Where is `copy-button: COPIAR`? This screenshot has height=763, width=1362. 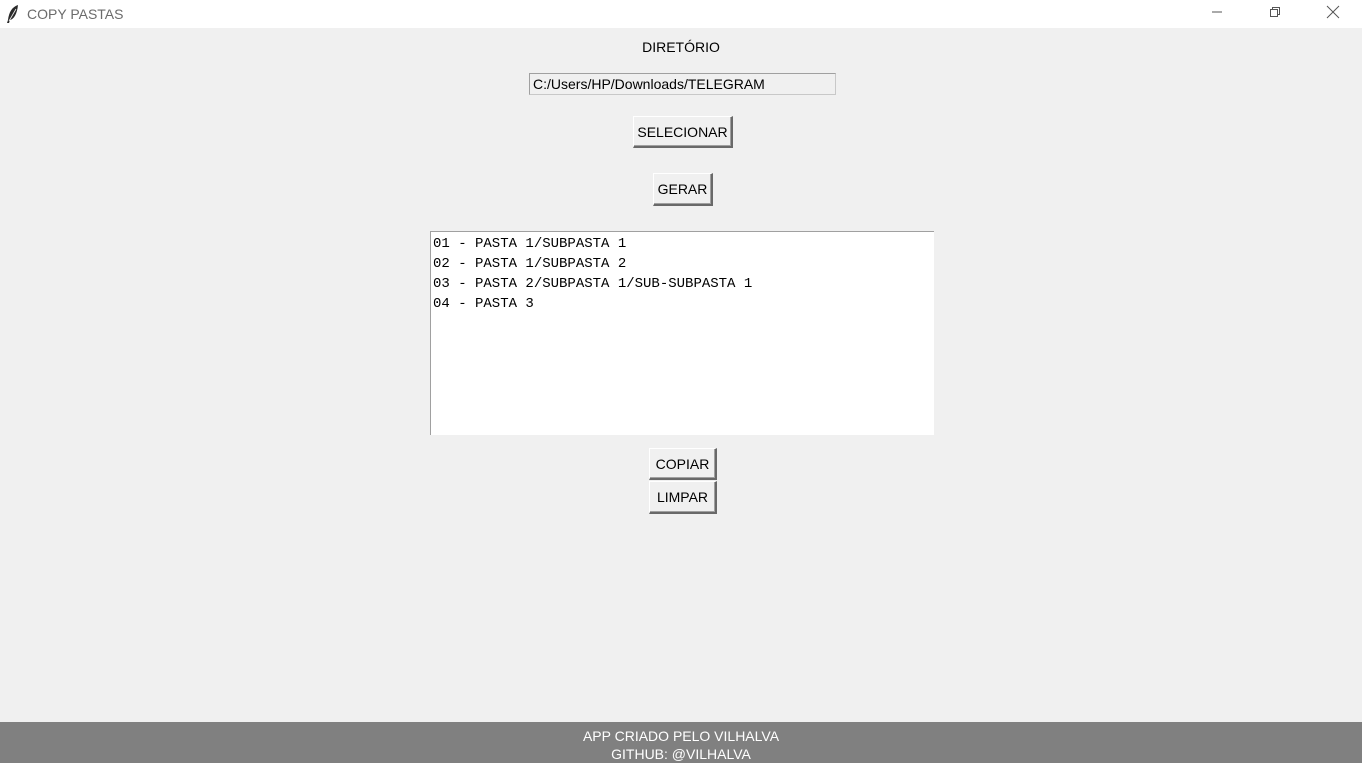
copy-button: COPIAR is located at coordinates (683, 464).